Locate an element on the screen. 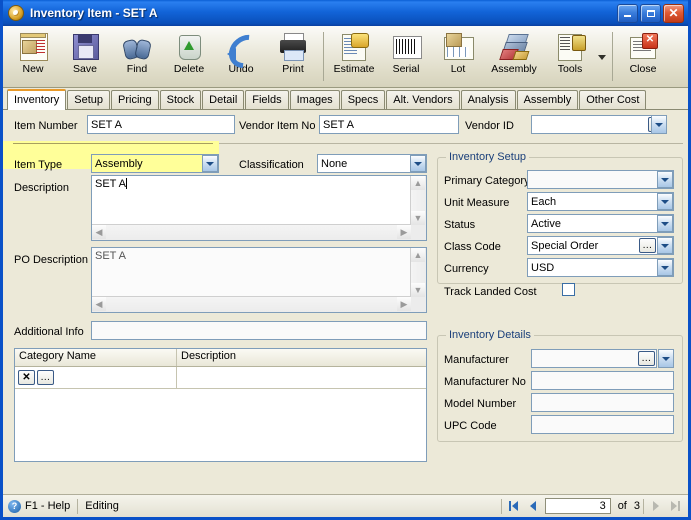  po-description-scroll-right-icon: ▶ is located at coordinates (404, 304).